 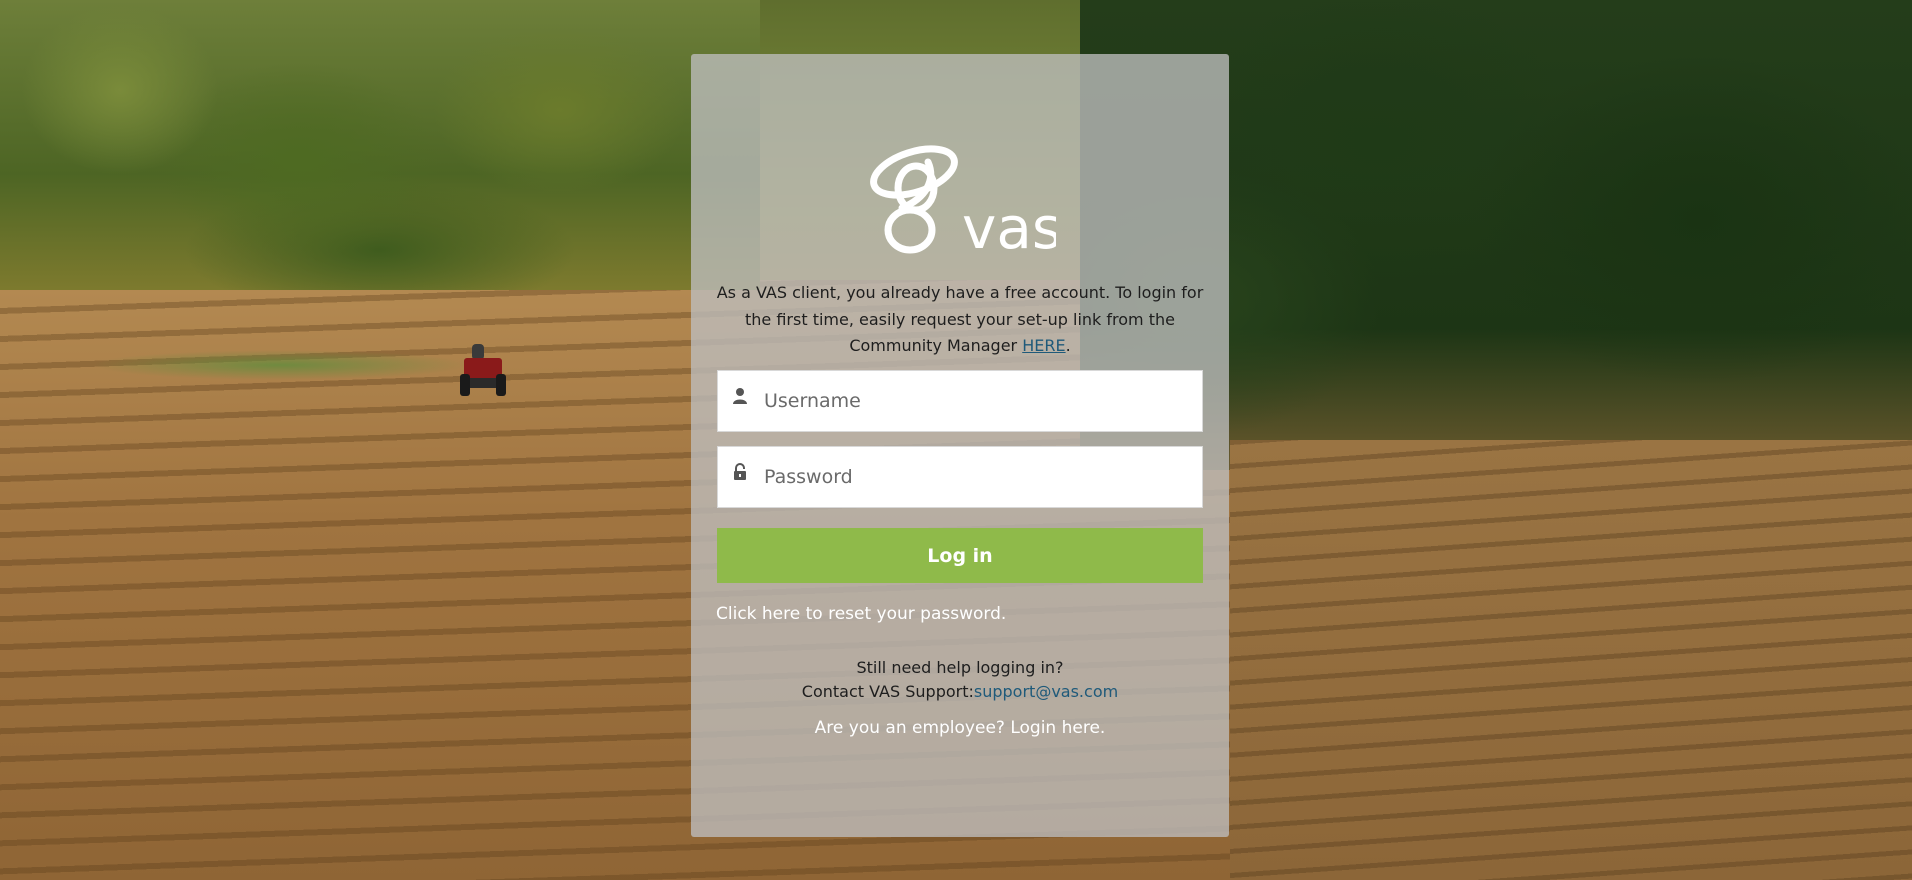 What do you see at coordinates (960, 555) in the screenshot?
I see `login-button: Log in` at bounding box center [960, 555].